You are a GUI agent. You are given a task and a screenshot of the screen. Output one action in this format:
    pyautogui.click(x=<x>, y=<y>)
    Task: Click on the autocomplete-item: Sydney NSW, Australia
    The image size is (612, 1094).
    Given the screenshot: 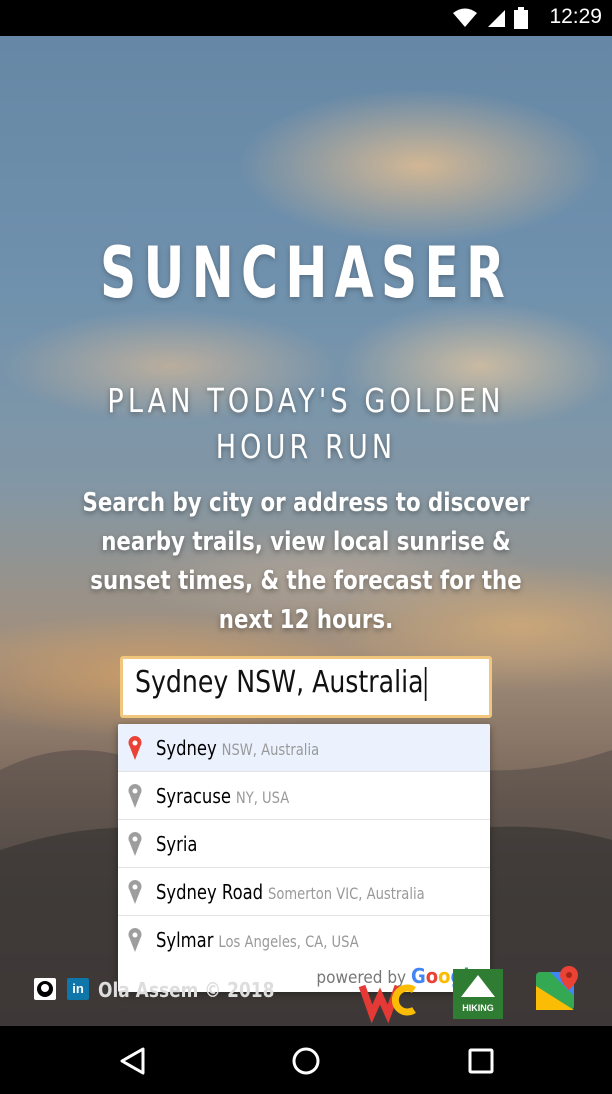 What is the action you would take?
    pyautogui.click(x=304, y=748)
    